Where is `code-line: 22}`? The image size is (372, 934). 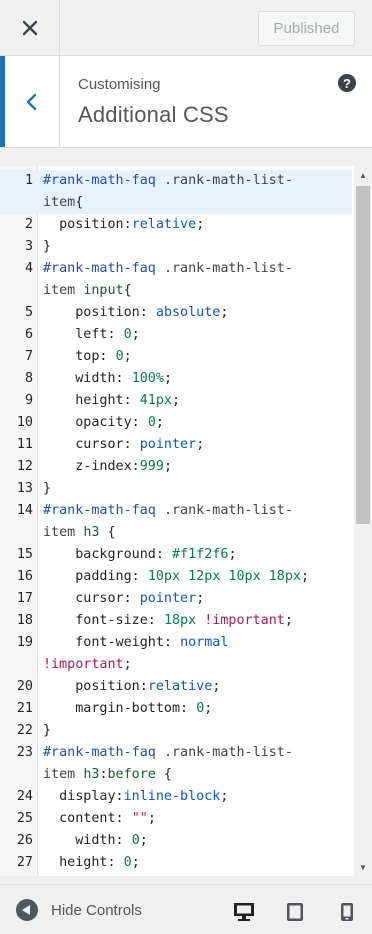 code-line: 22} is located at coordinates (176, 731).